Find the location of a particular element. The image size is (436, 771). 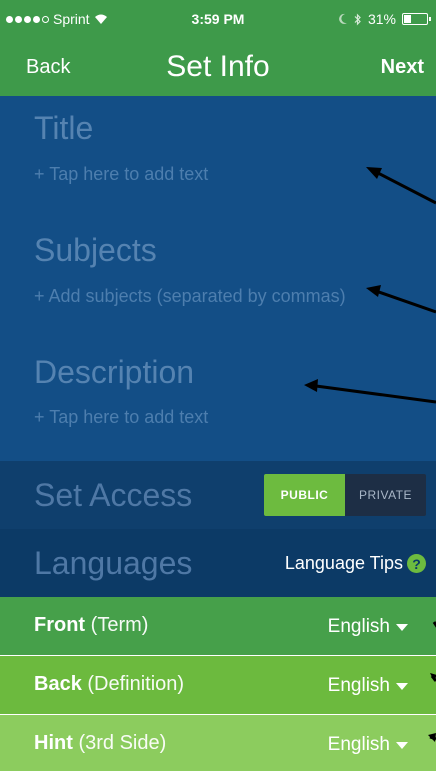

language-tips-label: Language Tips is located at coordinates (343, 563).